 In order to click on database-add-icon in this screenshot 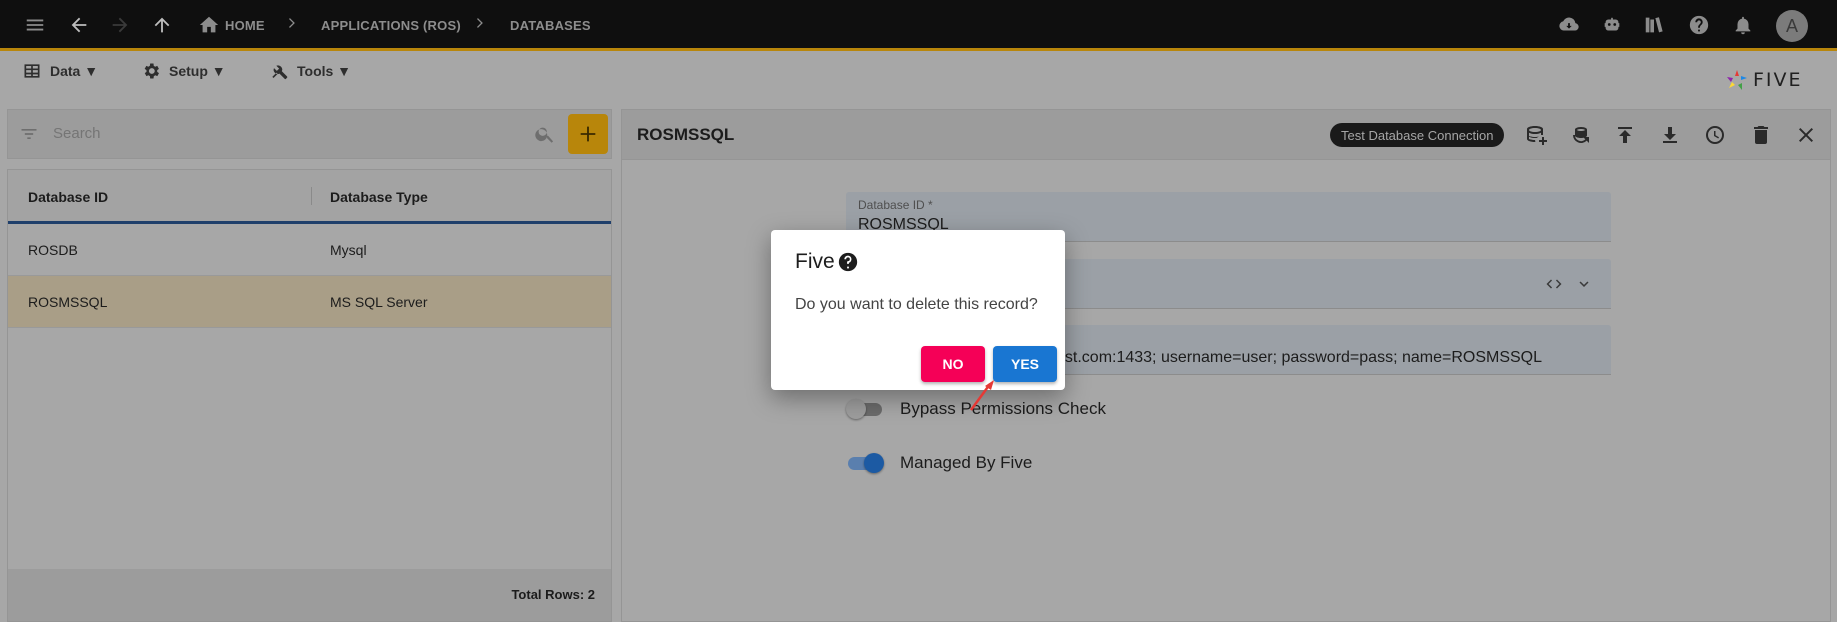, I will do `click(1536, 135)`.